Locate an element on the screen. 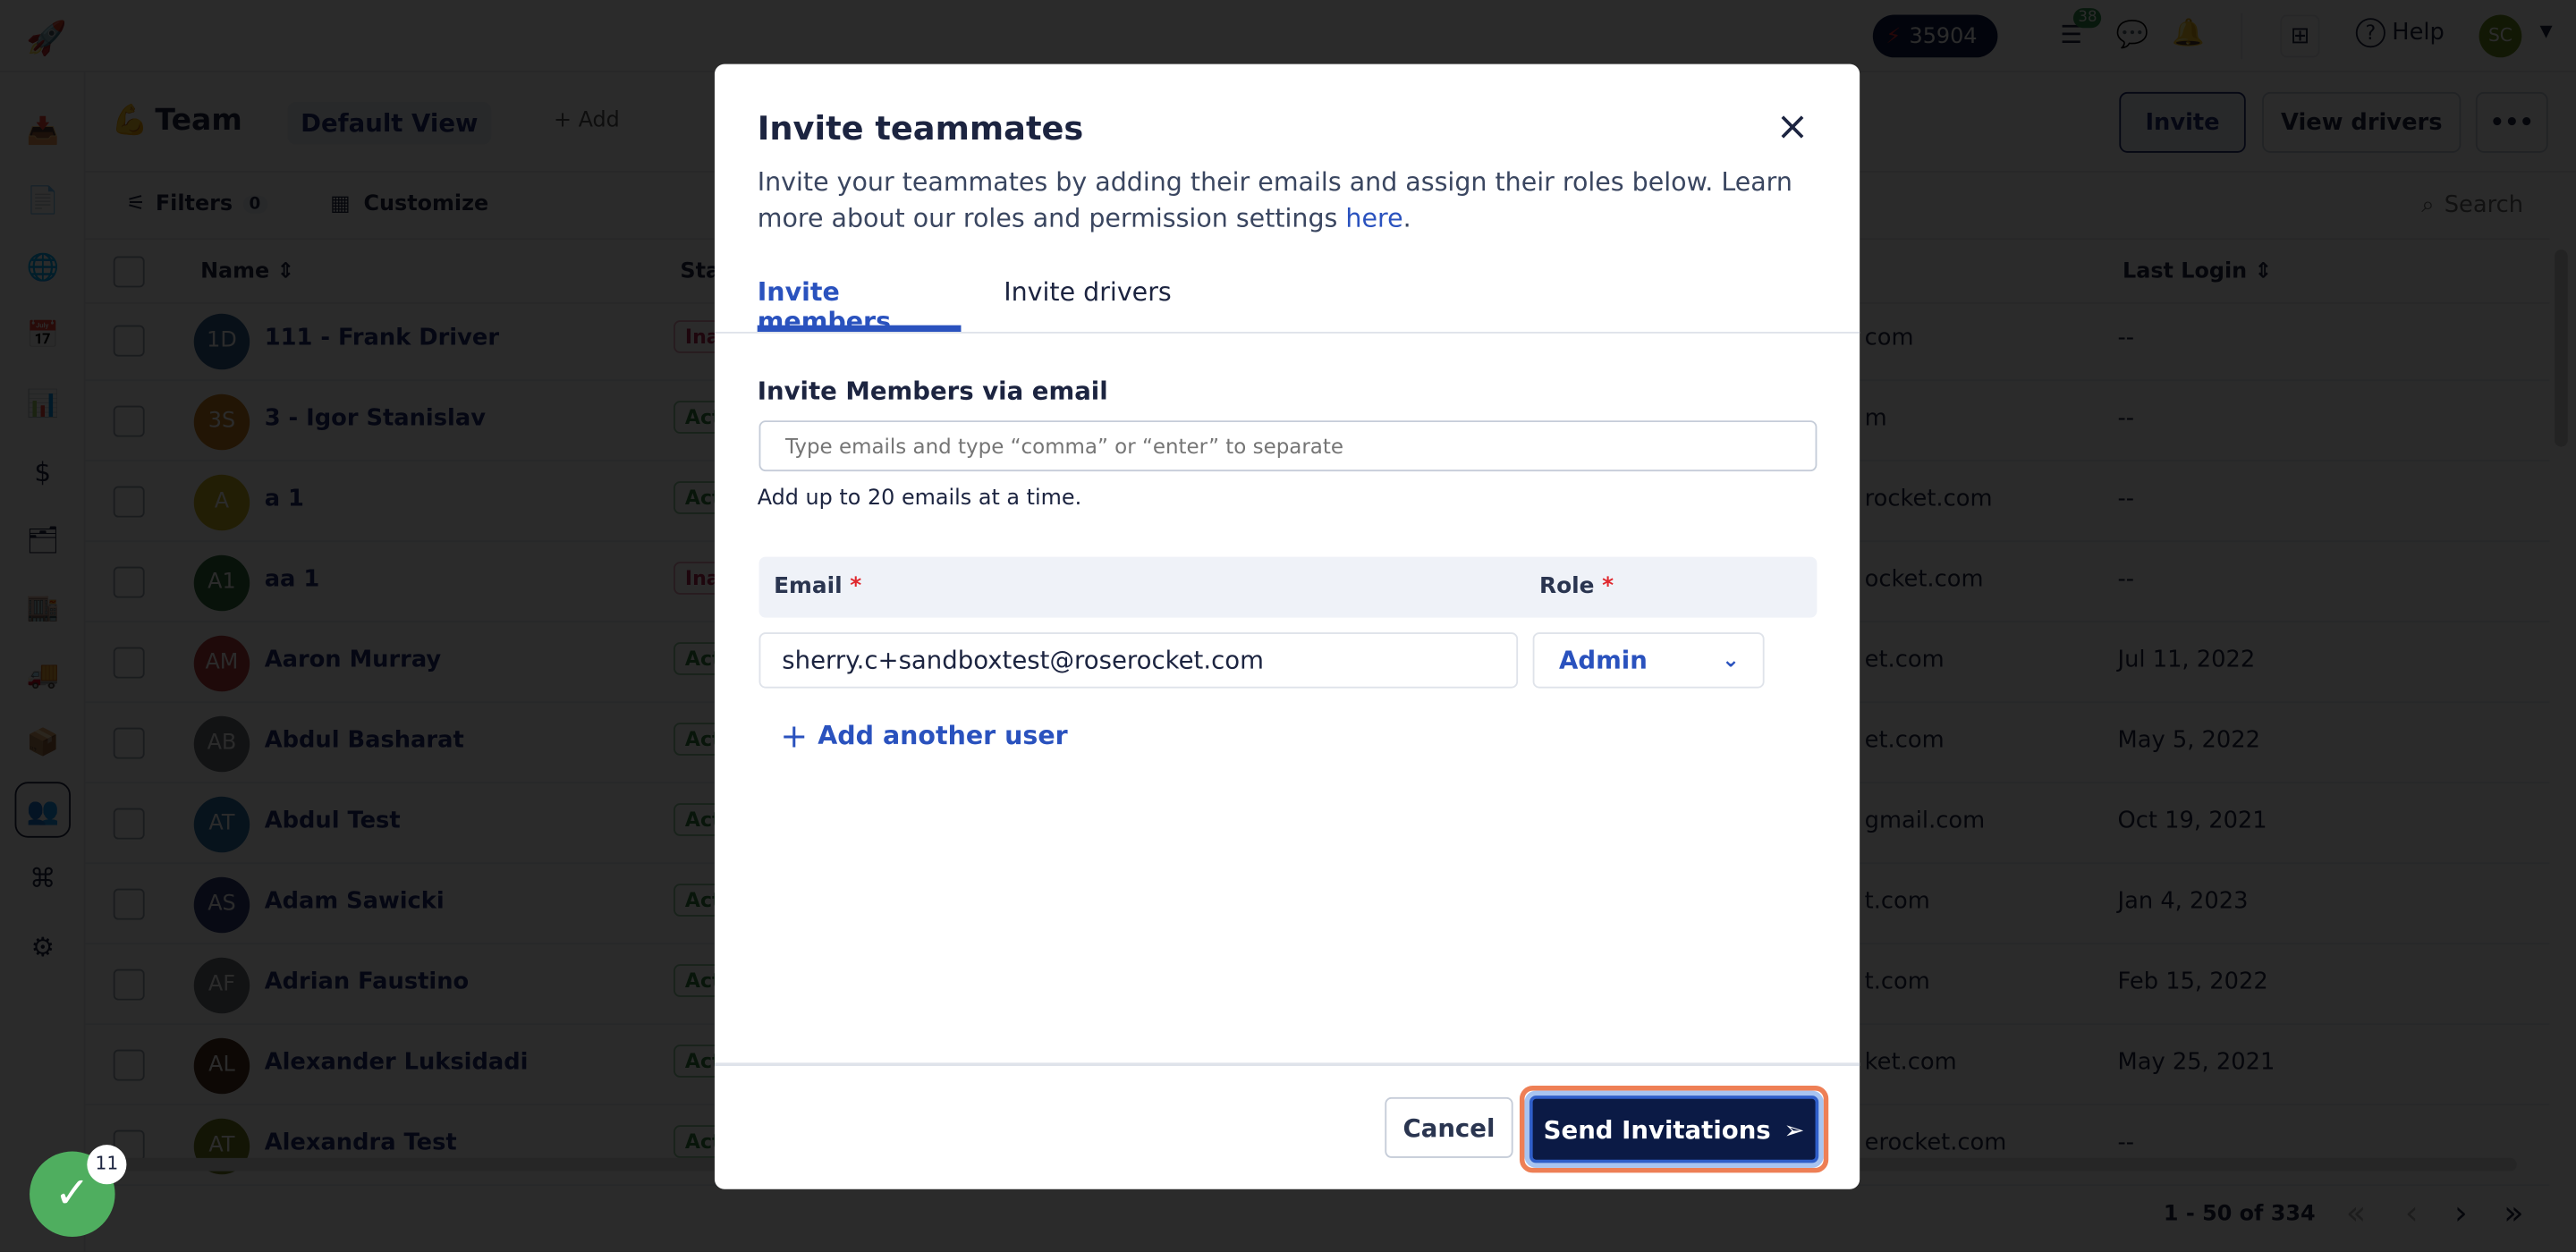 The height and width of the screenshot is (1252, 2576). avatar: AM is located at coordinates (221, 663).